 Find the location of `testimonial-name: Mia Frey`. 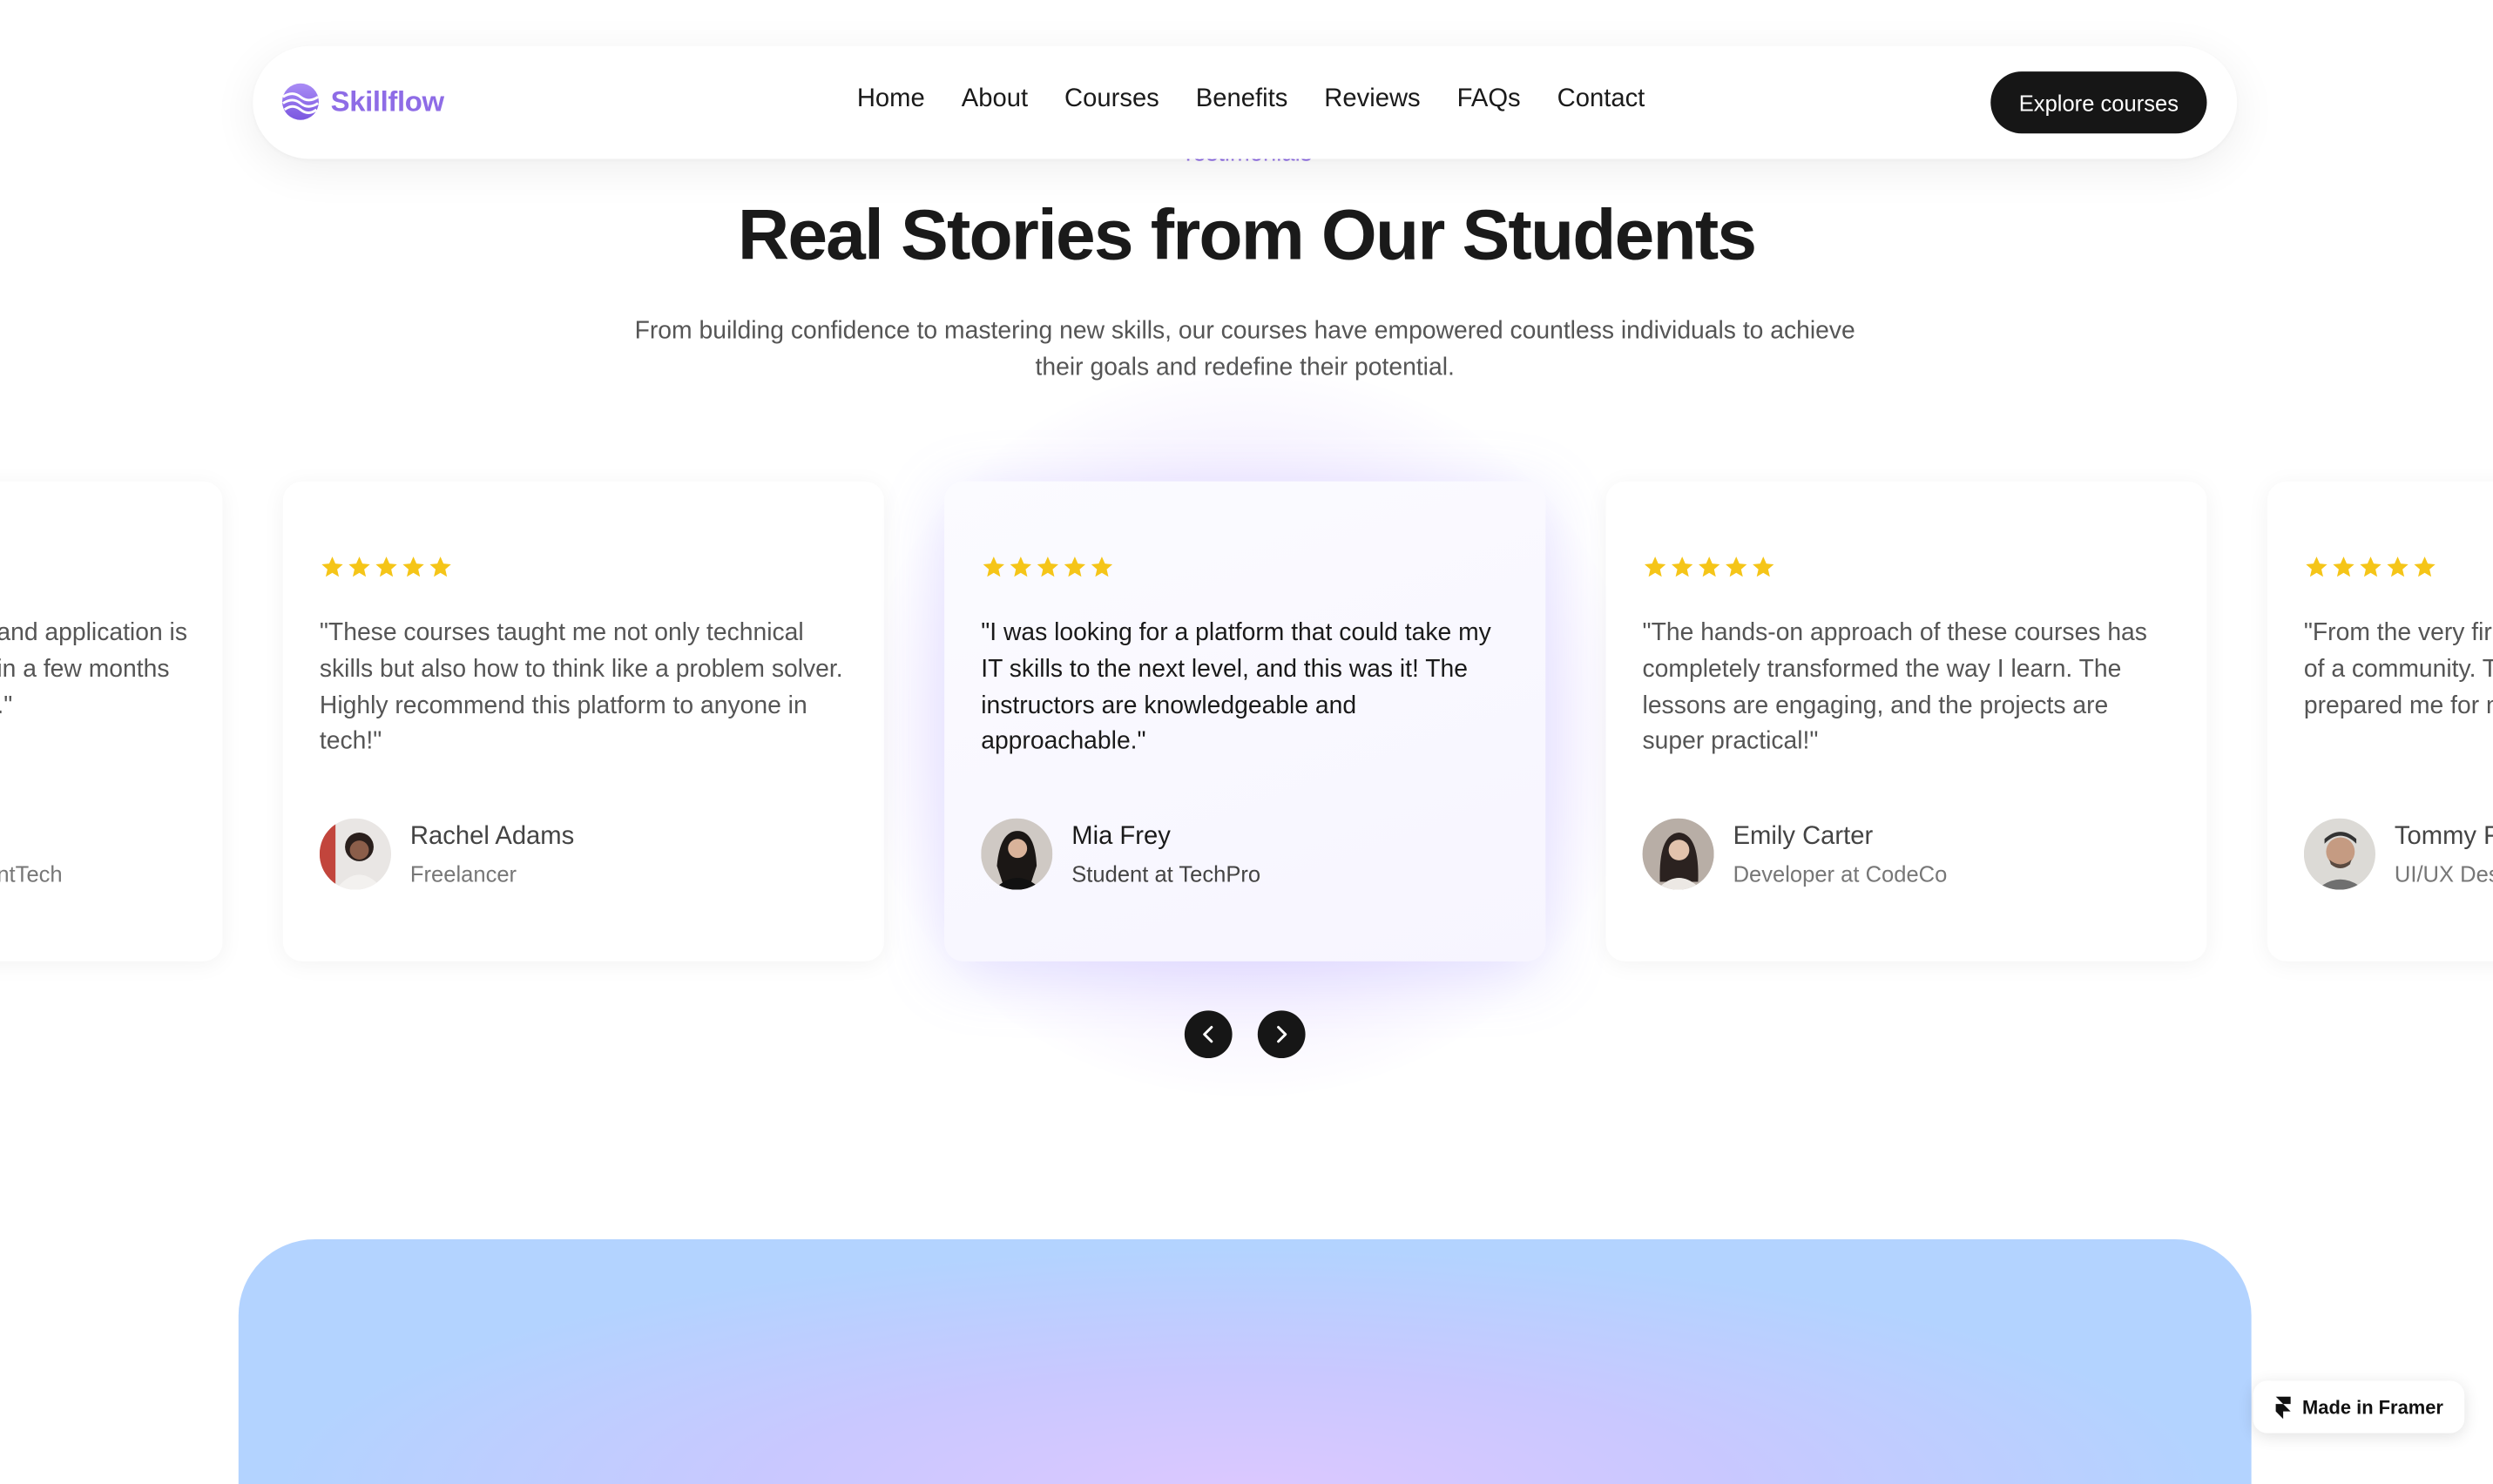

testimonial-name: Mia Frey is located at coordinates (1121, 837).